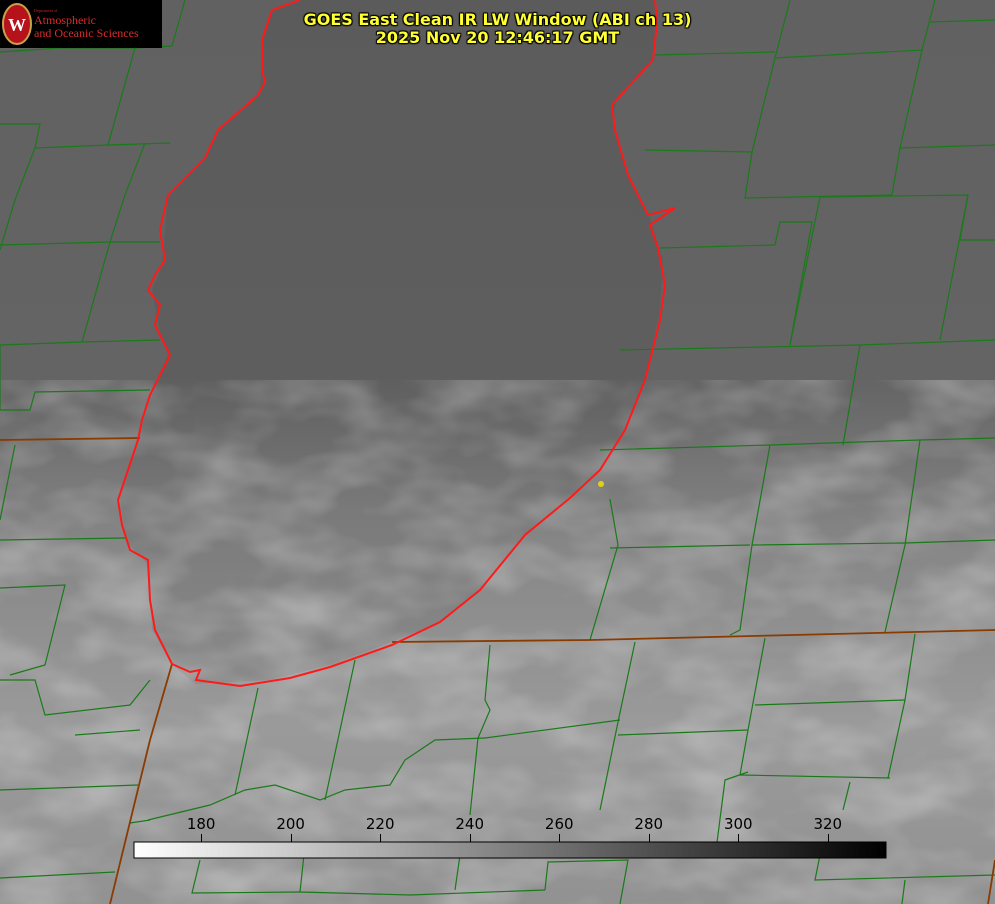 The height and width of the screenshot is (904, 995). I want to click on colorbar-tick-label: 240, so click(470, 824).